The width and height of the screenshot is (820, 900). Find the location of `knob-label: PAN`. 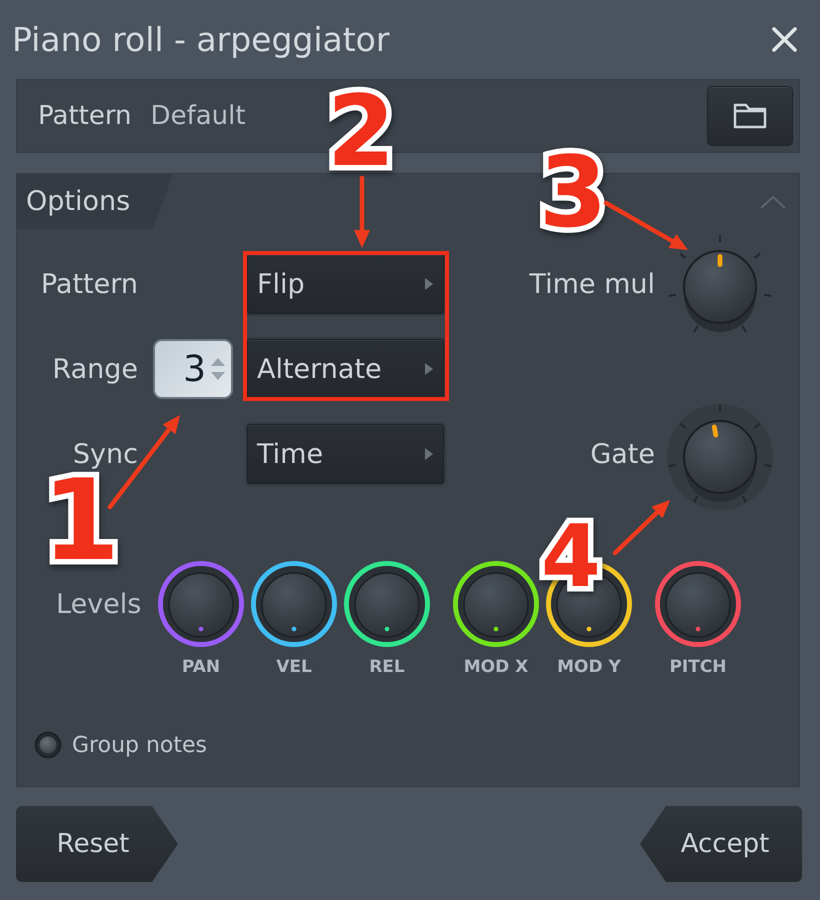

knob-label: PAN is located at coordinates (201, 667).